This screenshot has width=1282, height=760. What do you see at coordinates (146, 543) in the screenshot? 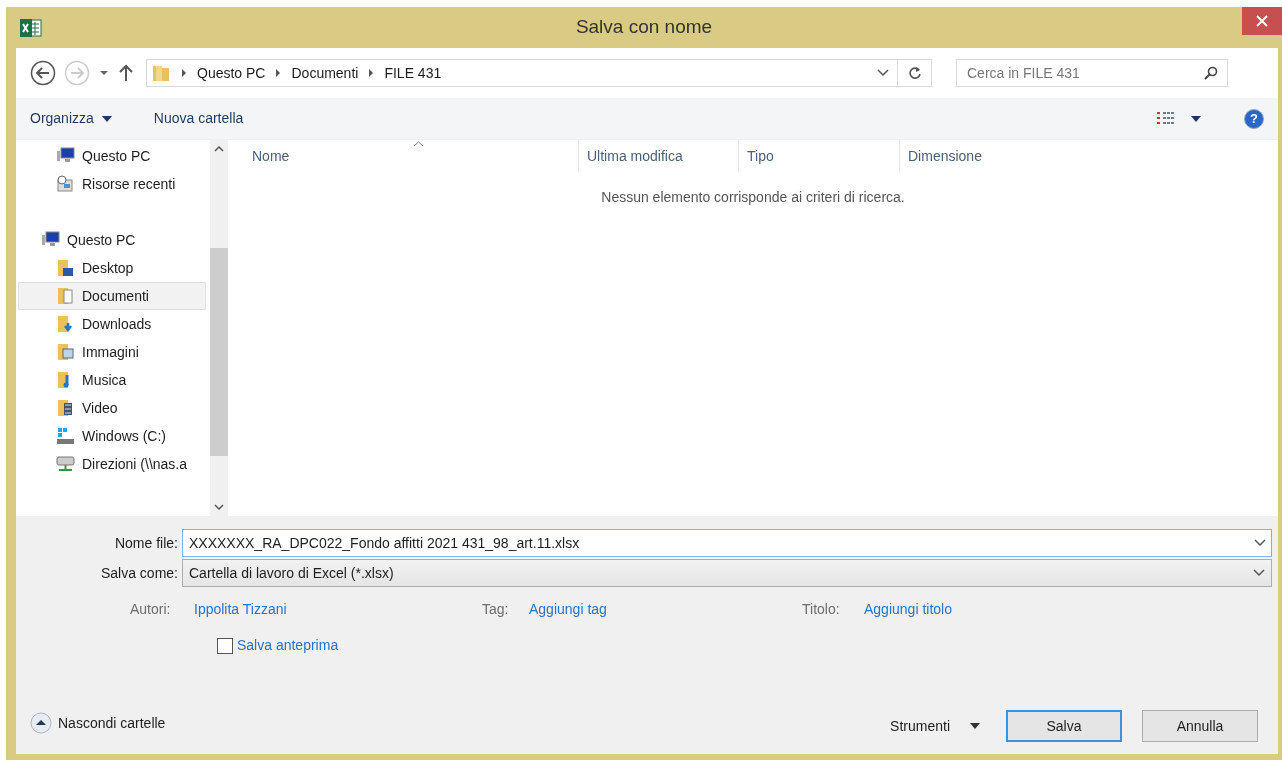
I see `field-label: Nome file:` at bounding box center [146, 543].